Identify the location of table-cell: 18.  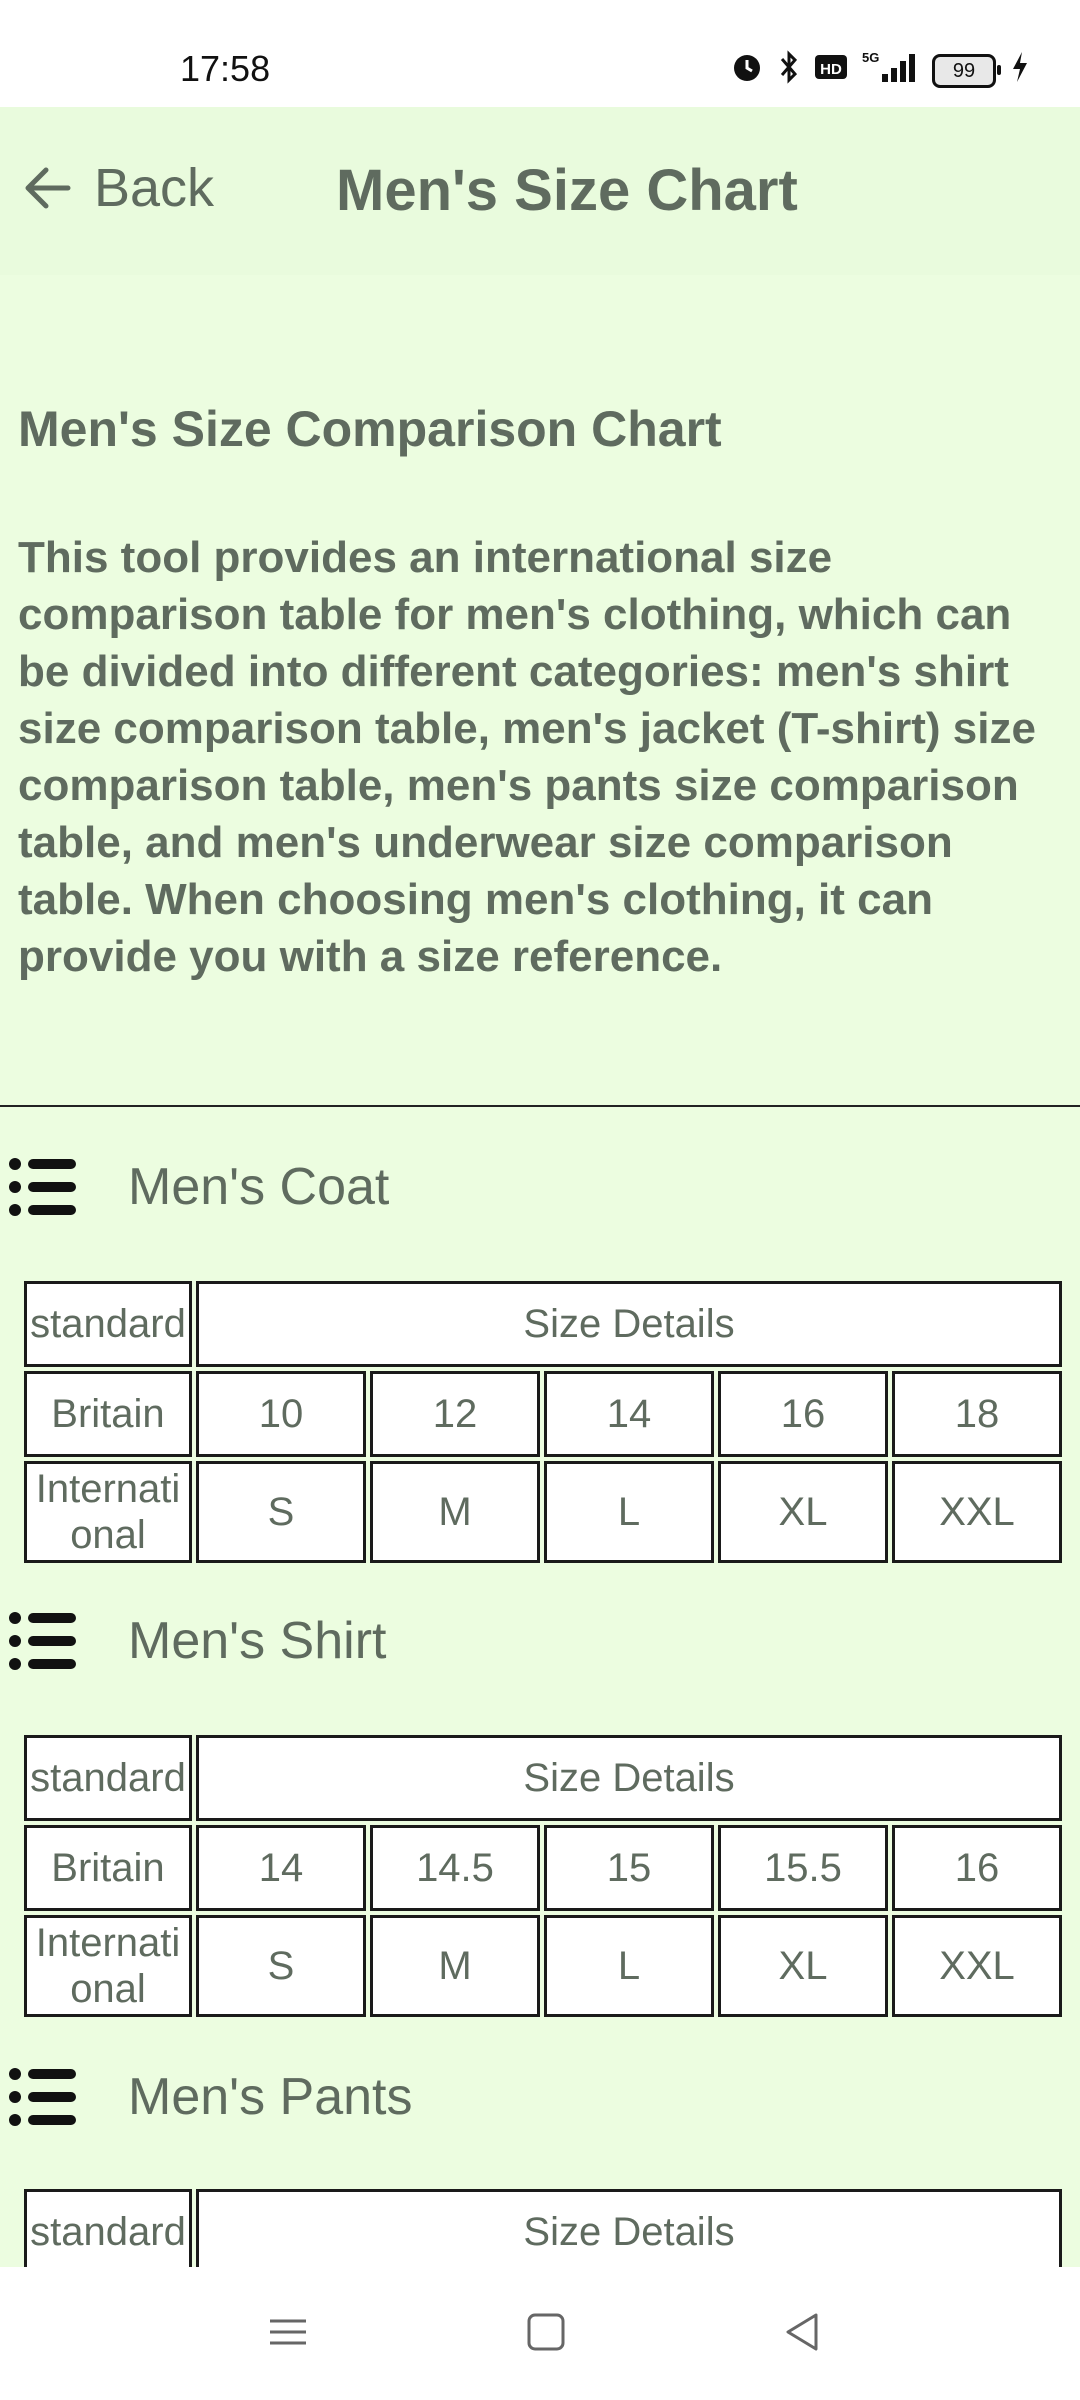
(977, 1414).